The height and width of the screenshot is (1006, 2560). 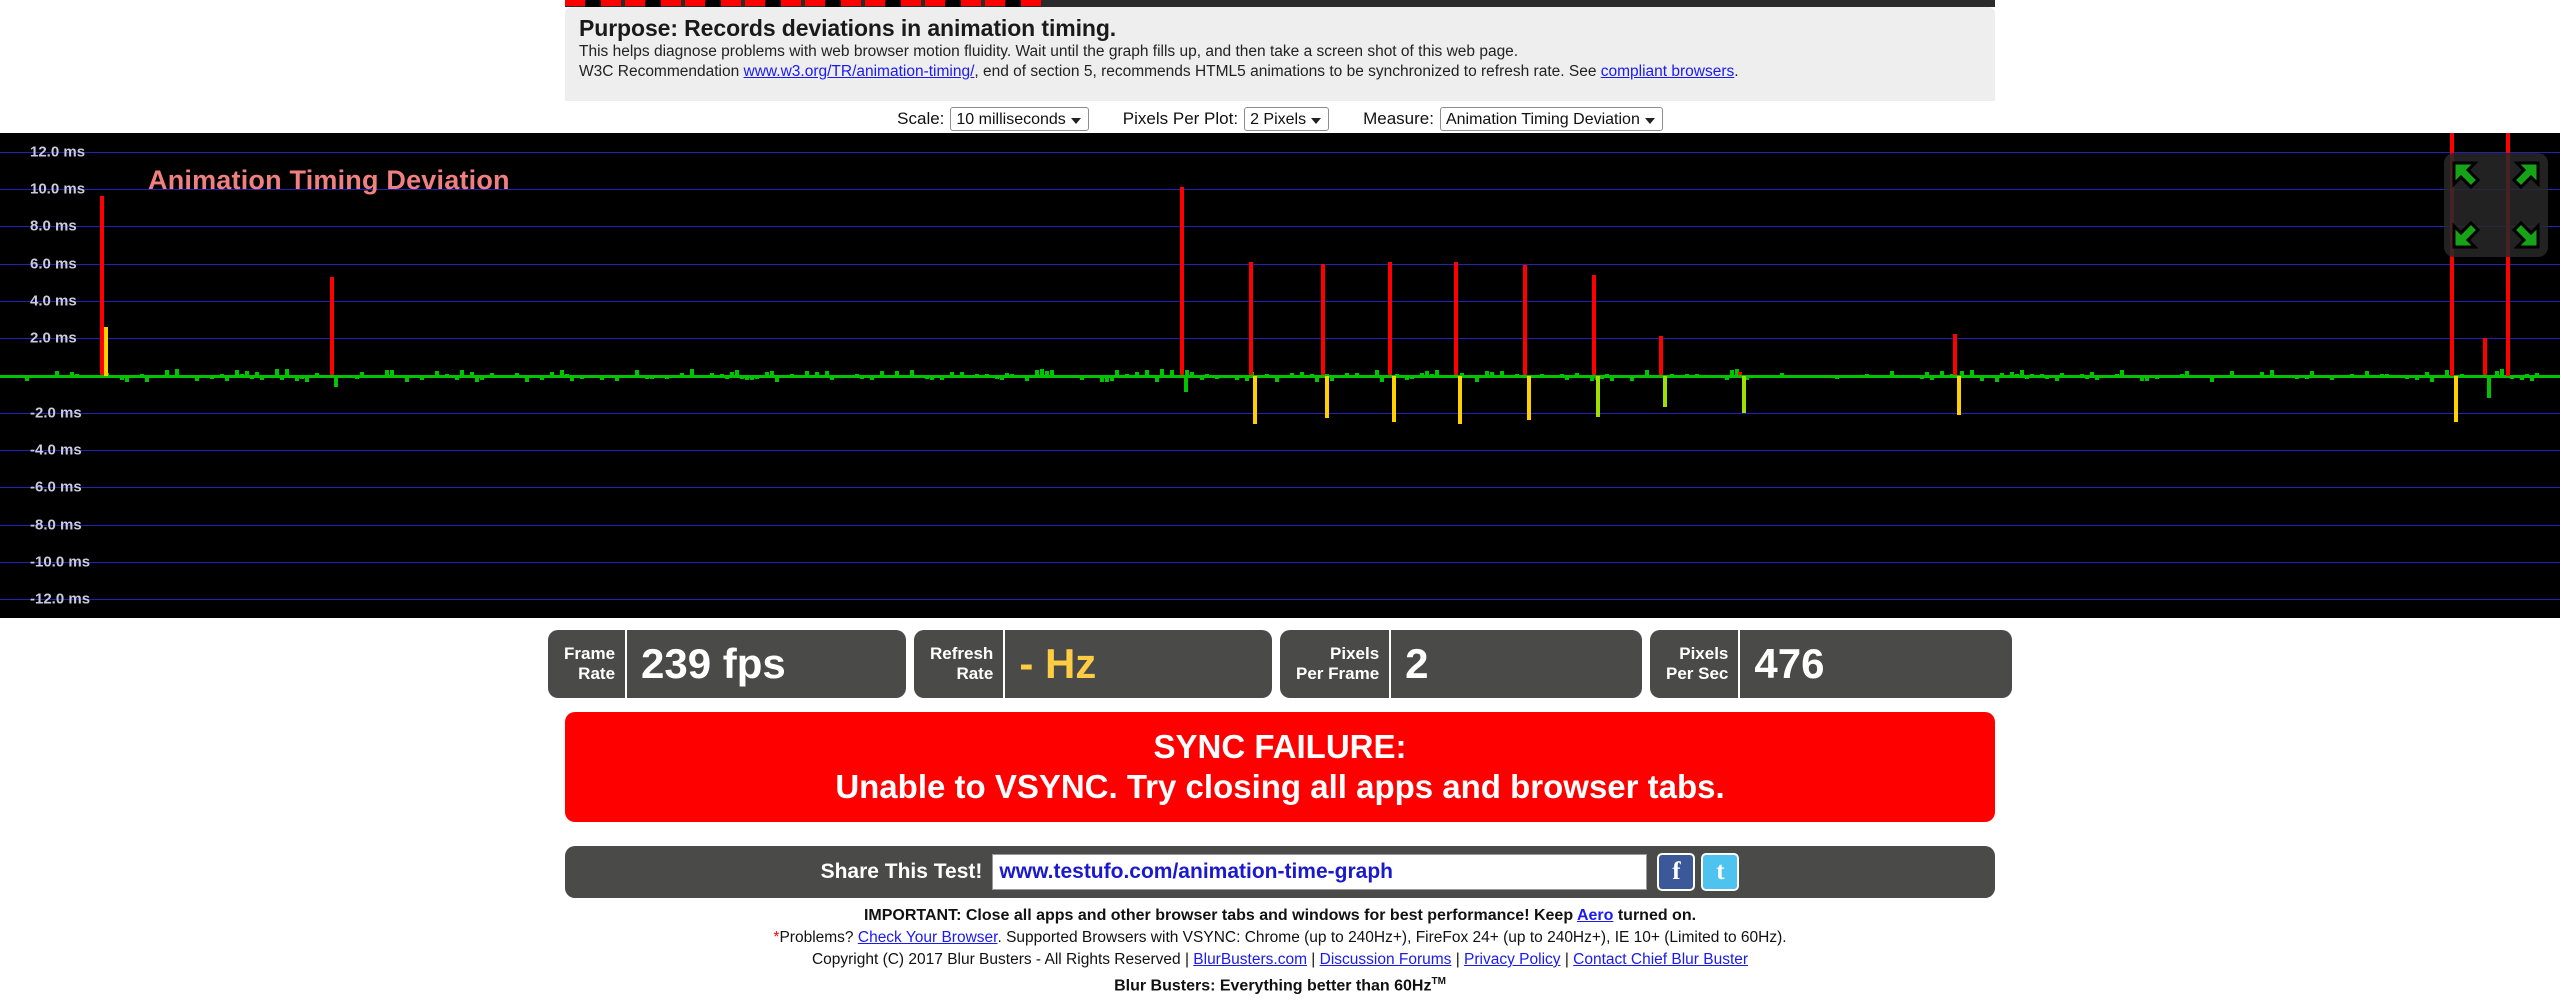 What do you see at coordinates (1058, 663) in the screenshot?
I see `stat-value: - Hz` at bounding box center [1058, 663].